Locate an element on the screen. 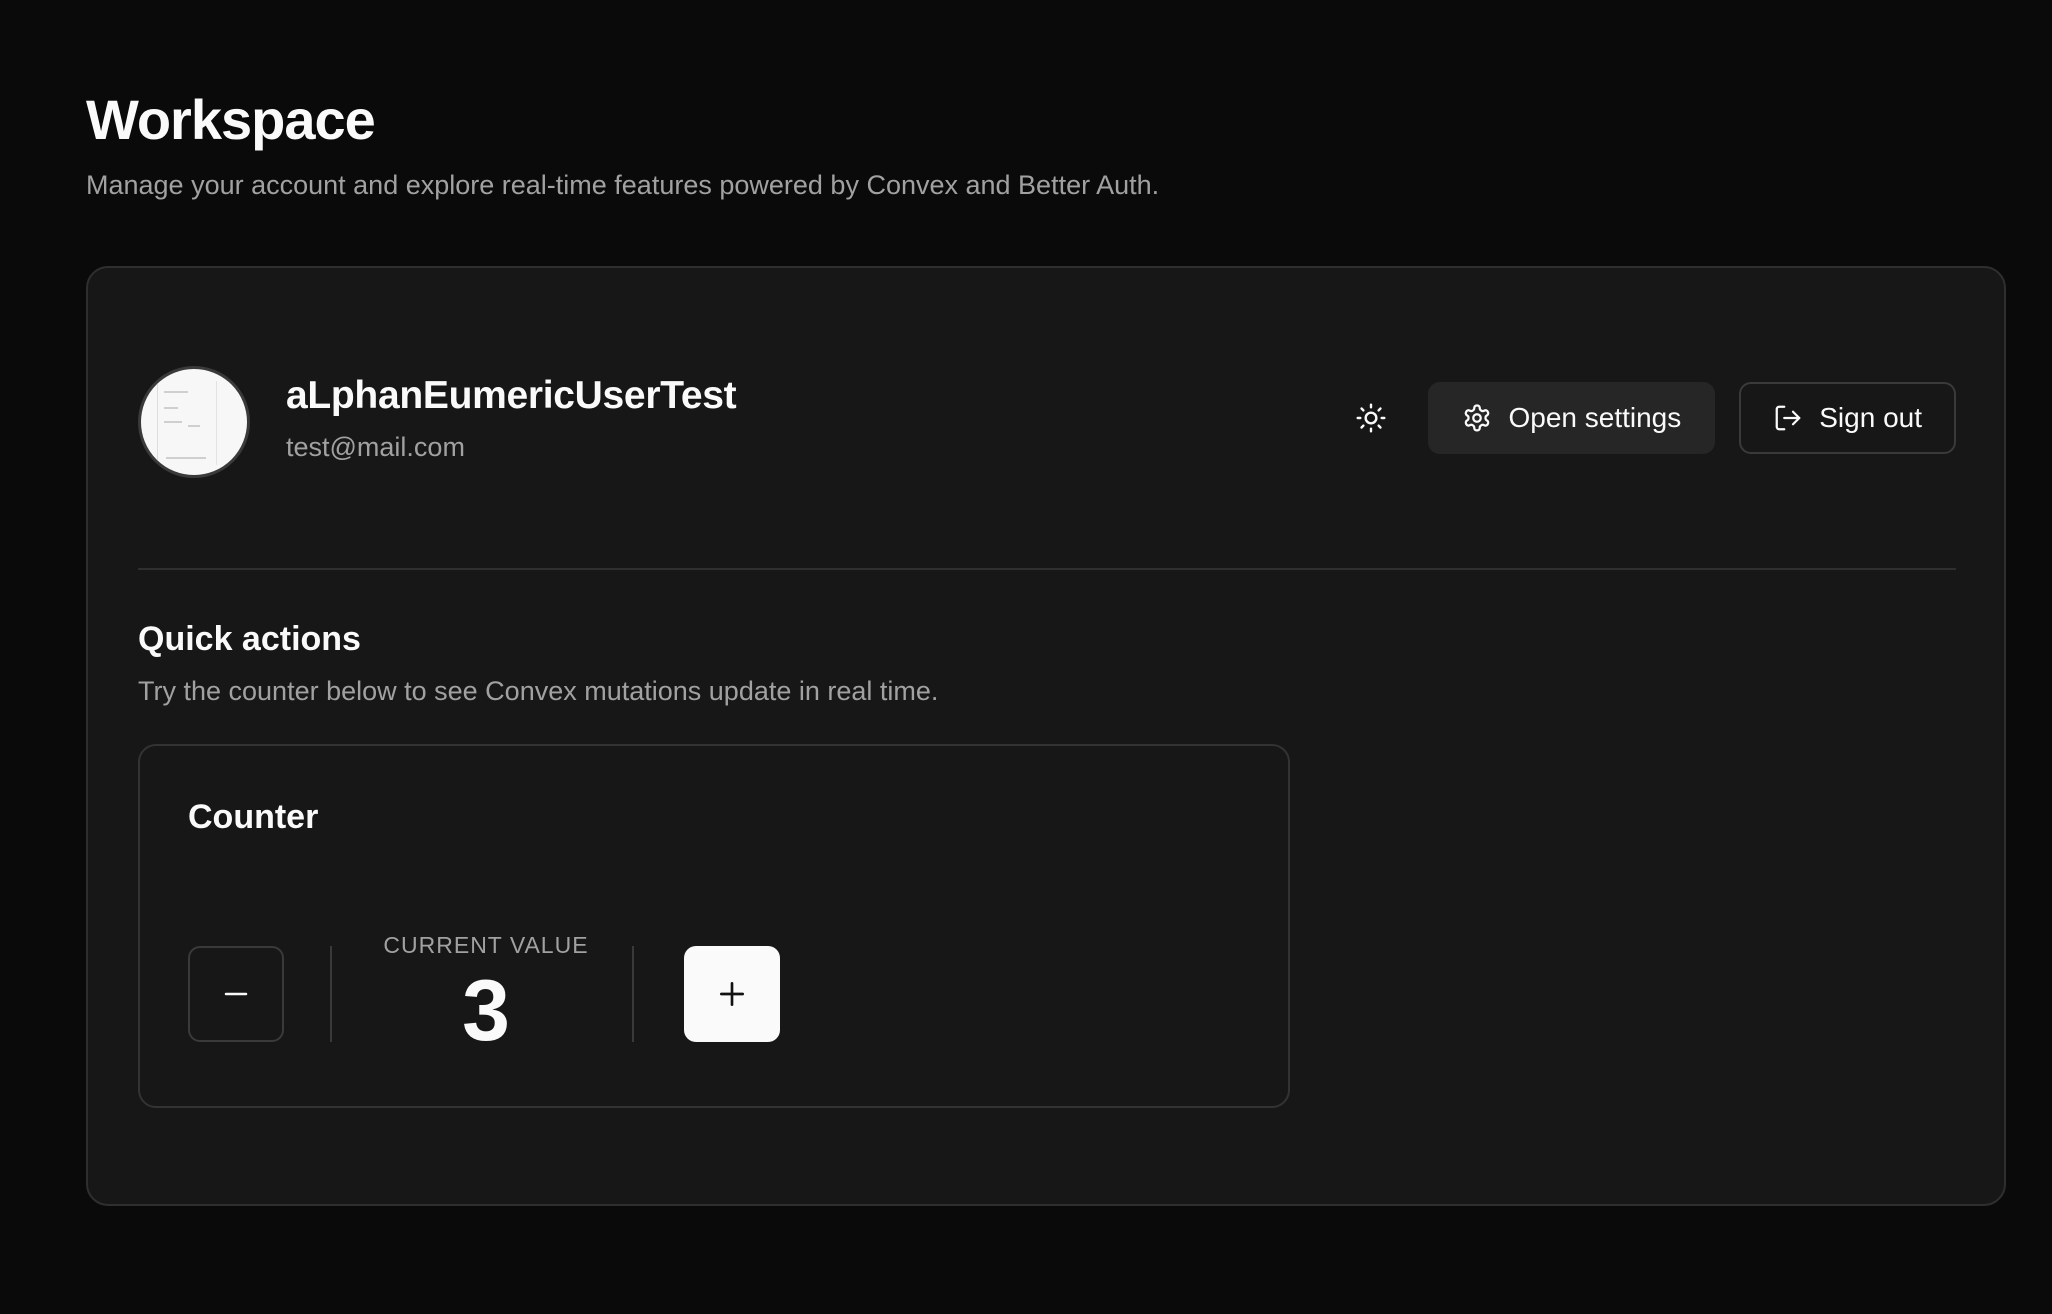 This screenshot has height=1314, width=2052. user-email: test@mail.com is located at coordinates (375, 447).